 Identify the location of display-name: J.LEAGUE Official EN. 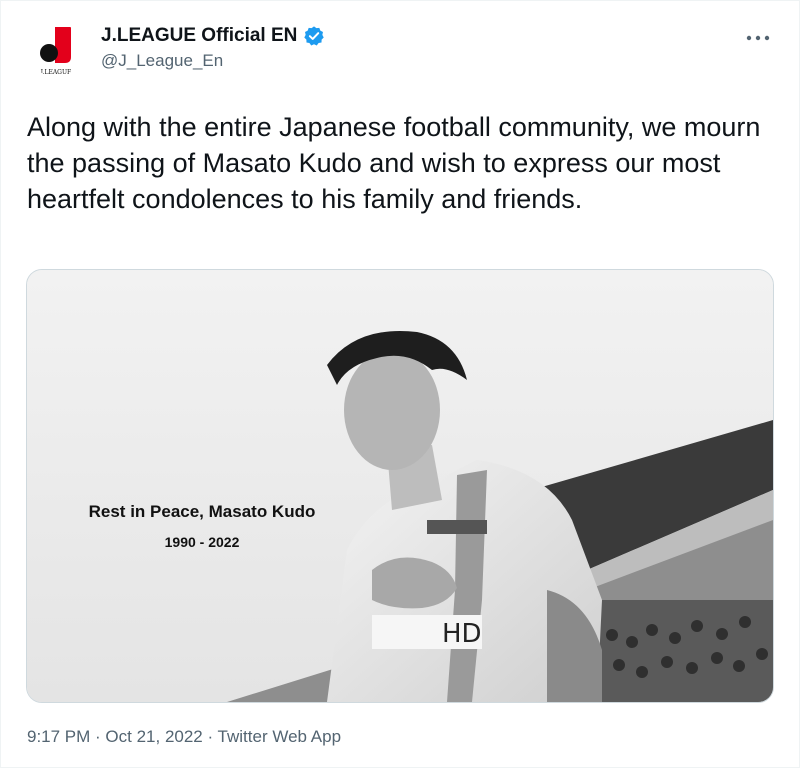
(199, 36).